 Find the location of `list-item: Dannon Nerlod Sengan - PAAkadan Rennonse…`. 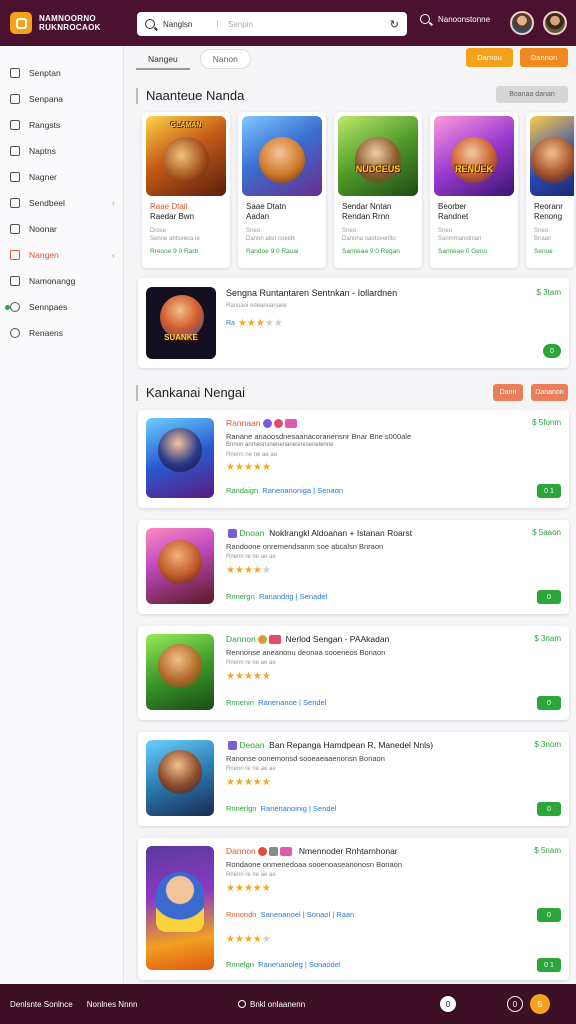

list-item: Dannon Nerlod Sengan - PAAkadan Rennonse… is located at coordinates (353, 673).